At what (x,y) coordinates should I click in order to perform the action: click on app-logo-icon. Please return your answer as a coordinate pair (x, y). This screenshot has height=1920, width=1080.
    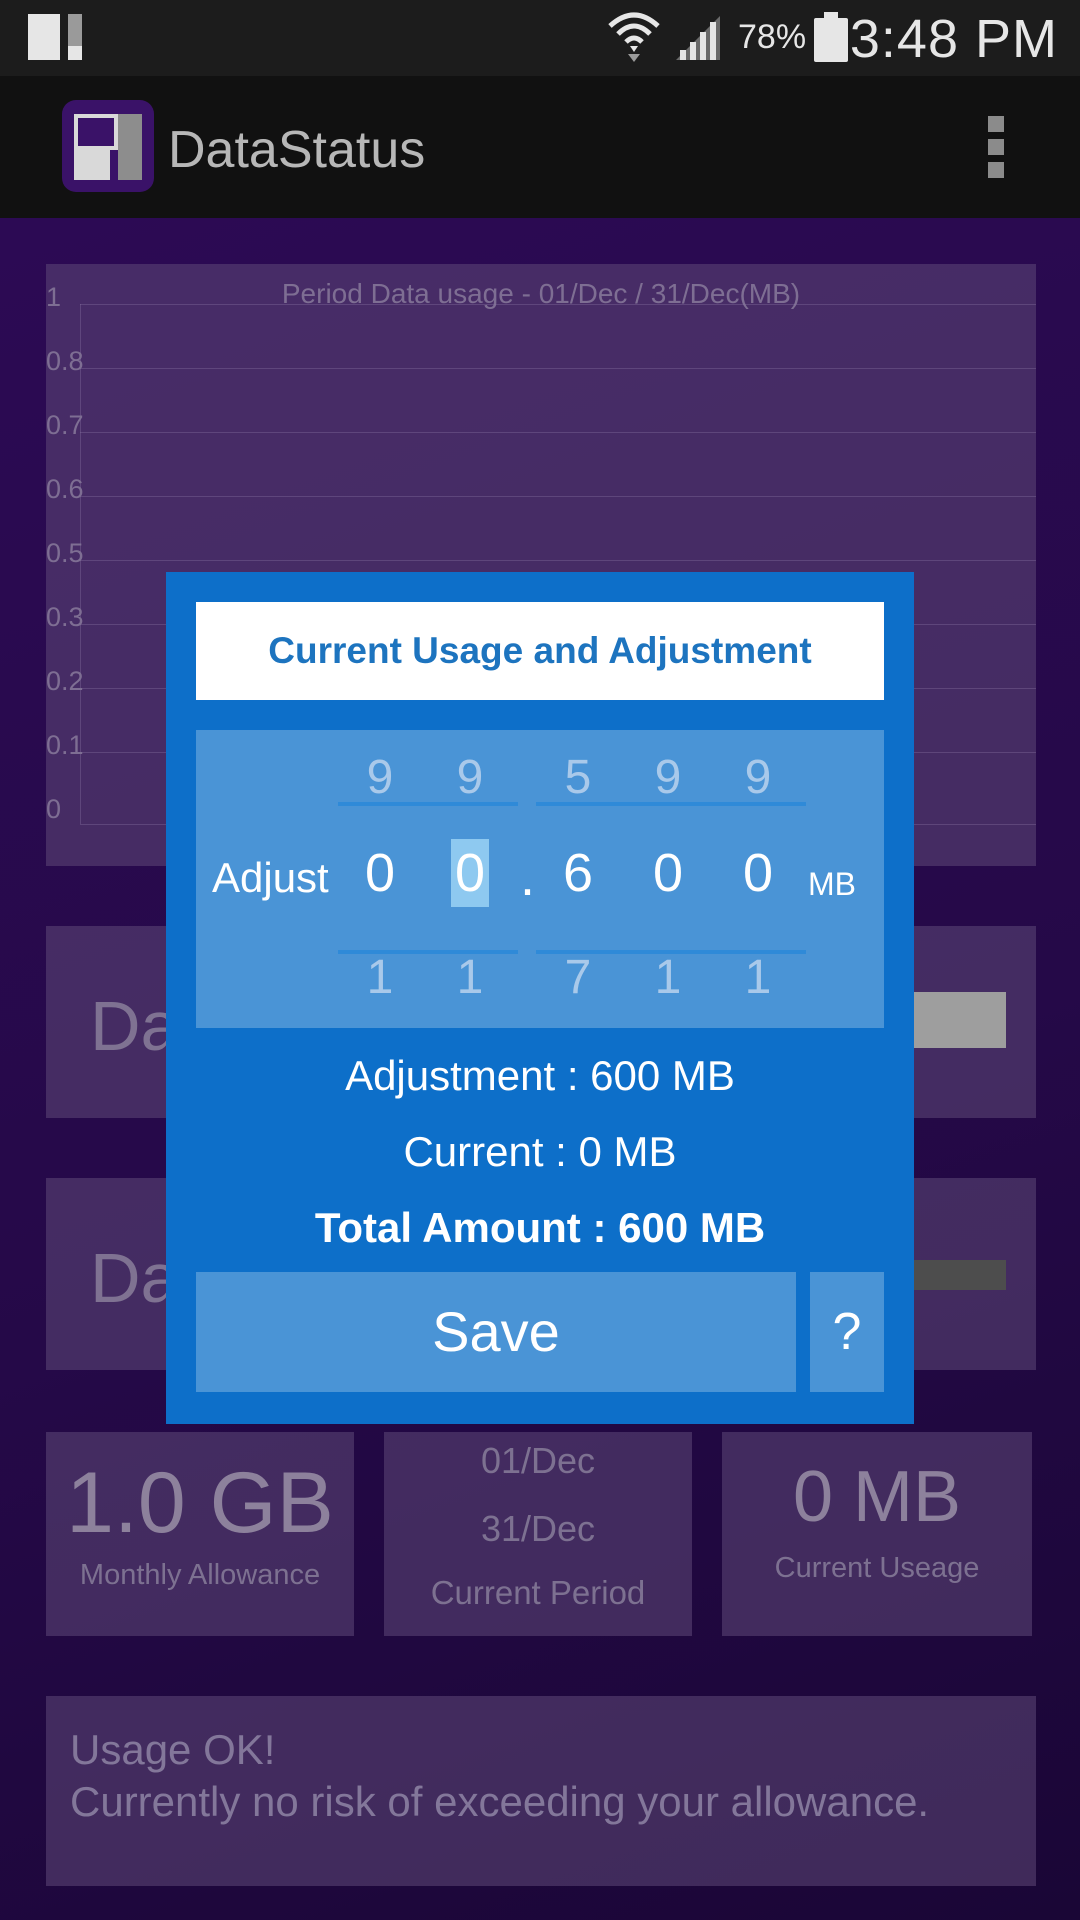
    Looking at the image, I should click on (108, 146).